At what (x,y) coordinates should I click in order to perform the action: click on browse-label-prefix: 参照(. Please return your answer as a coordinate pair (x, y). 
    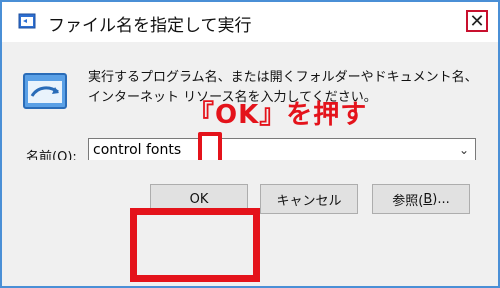
    Looking at the image, I should click on (408, 201).